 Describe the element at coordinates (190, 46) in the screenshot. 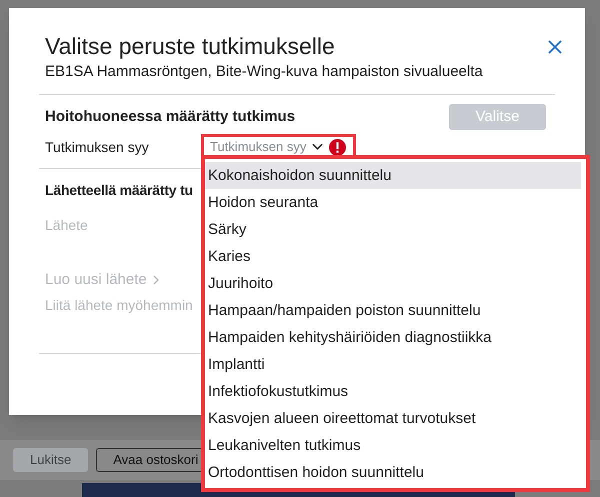

I see `dialog-title: Valitse peruste tutkimukselle` at that location.